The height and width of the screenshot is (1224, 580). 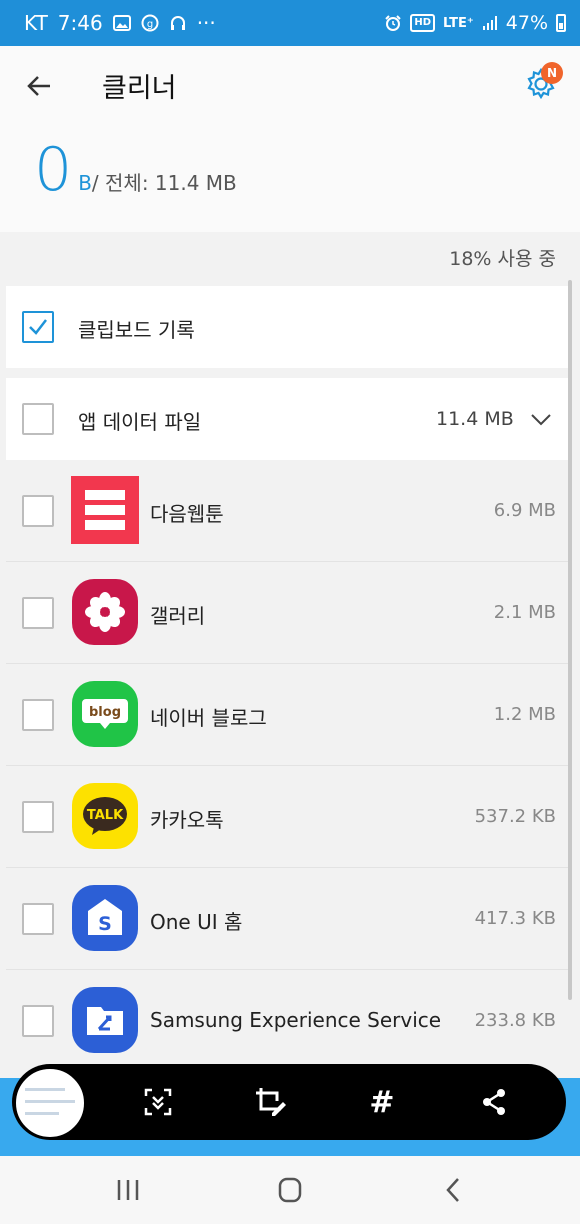 I want to click on total-size: / 전체: 11.4 MB, so click(x=164, y=183).